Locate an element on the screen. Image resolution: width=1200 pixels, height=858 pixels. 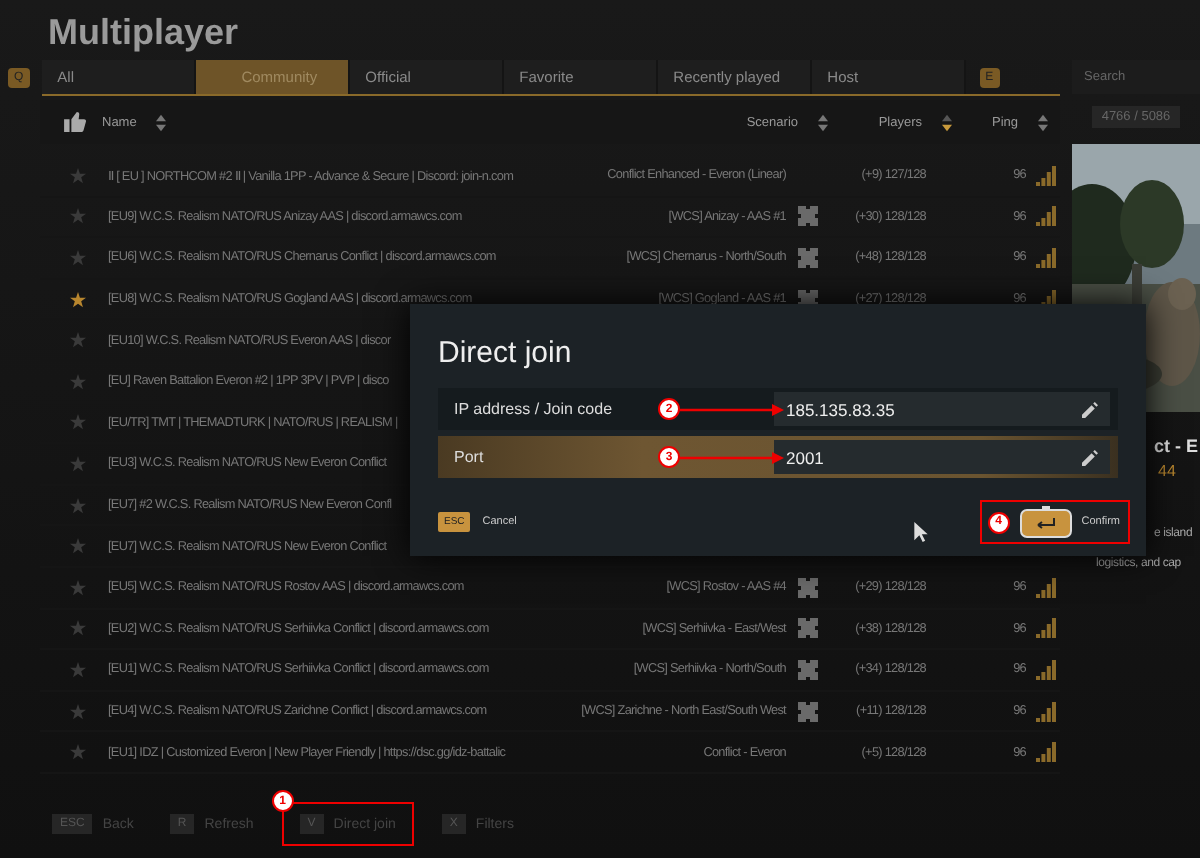
input-field: 2001 is located at coordinates (942, 457).